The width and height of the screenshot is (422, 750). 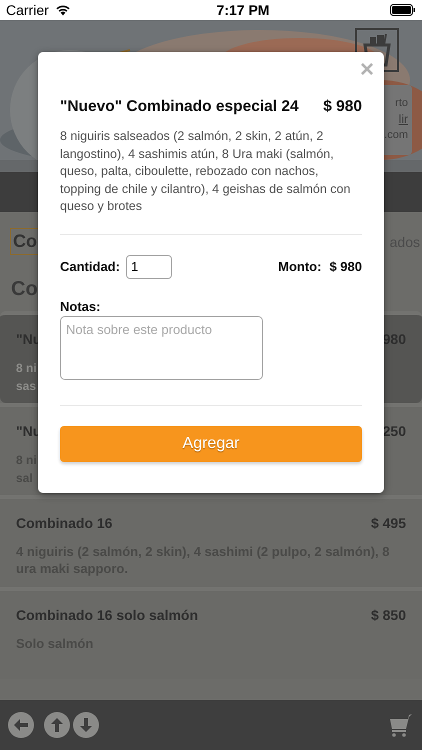 What do you see at coordinates (81, 306) in the screenshot?
I see `notes-label: Notas:` at bounding box center [81, 306].